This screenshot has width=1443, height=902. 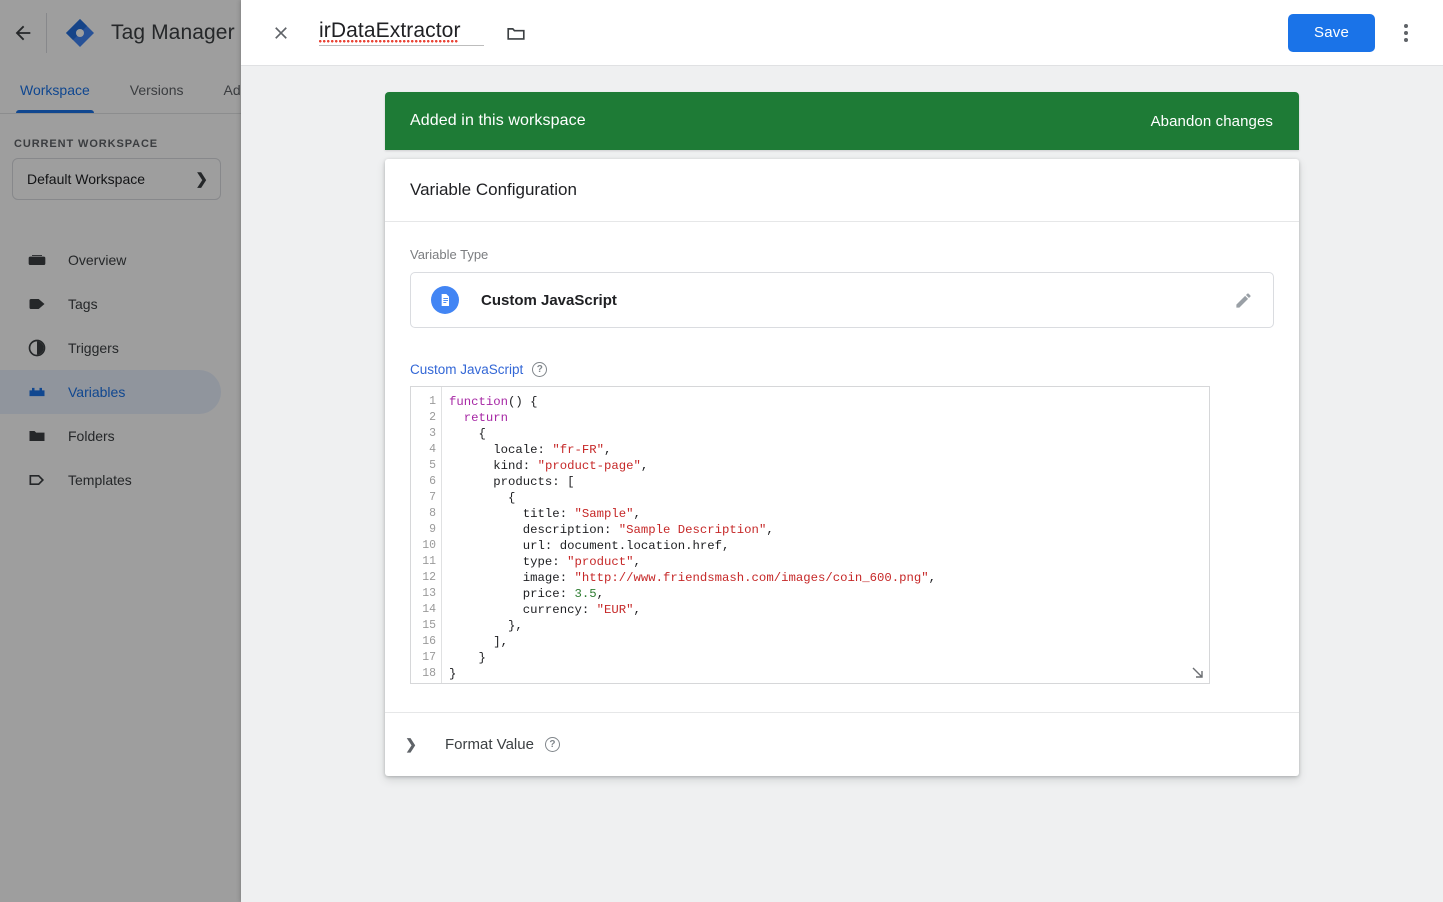 What do you see at coordinates (842, 300) in the screenshot?
I see `variable-type-row: Custom JavaScript` at bounding box center [842, 300].